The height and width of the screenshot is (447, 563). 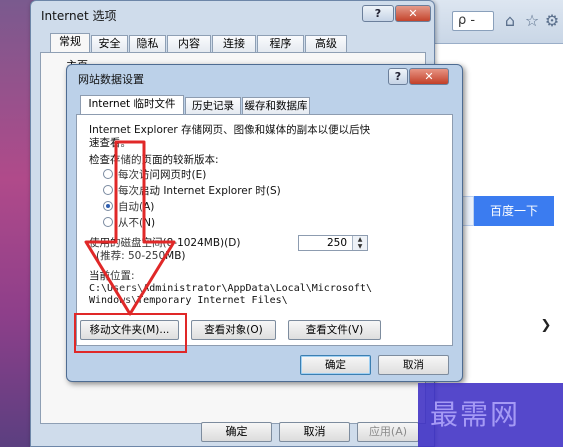 What do you see at coordinates (230, 130) in the screenshot?
I see `description-line-1: Internet Explorer 存储网页、图像和媒体的副本以便以后快` at bounding box center [230, 130].